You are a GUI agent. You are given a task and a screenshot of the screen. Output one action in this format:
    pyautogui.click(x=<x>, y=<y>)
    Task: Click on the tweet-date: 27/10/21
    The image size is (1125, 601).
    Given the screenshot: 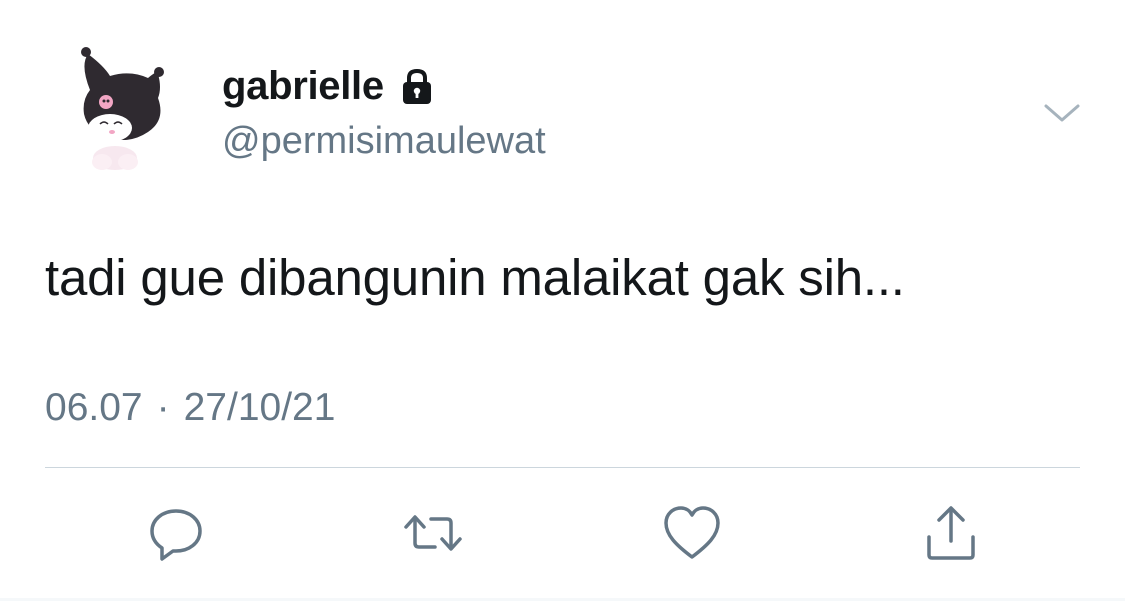 What is the action you would take?
    pyautogui.click(x=259, y=407)
    